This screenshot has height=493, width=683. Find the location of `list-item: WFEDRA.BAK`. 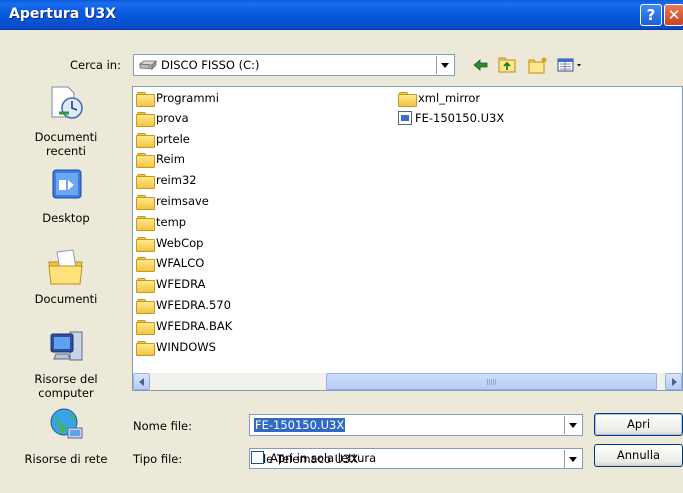

list-item: WFEDRA.BAK is located at coordinates (184, 327).